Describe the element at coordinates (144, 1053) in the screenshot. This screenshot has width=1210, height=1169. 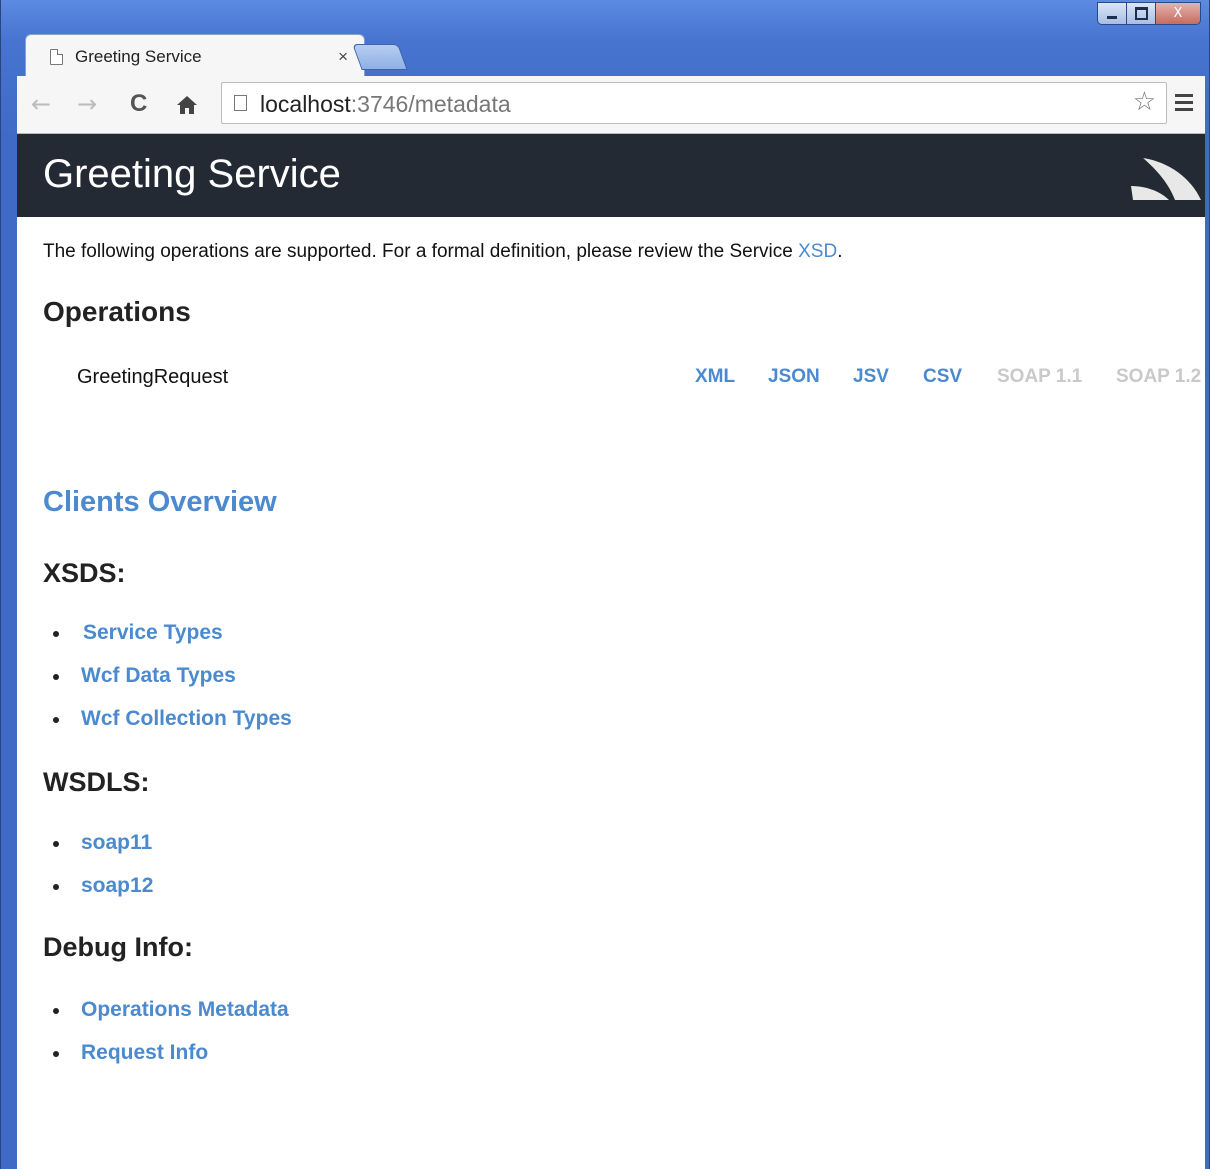
I see `request-info-link: Request Info` at that location.